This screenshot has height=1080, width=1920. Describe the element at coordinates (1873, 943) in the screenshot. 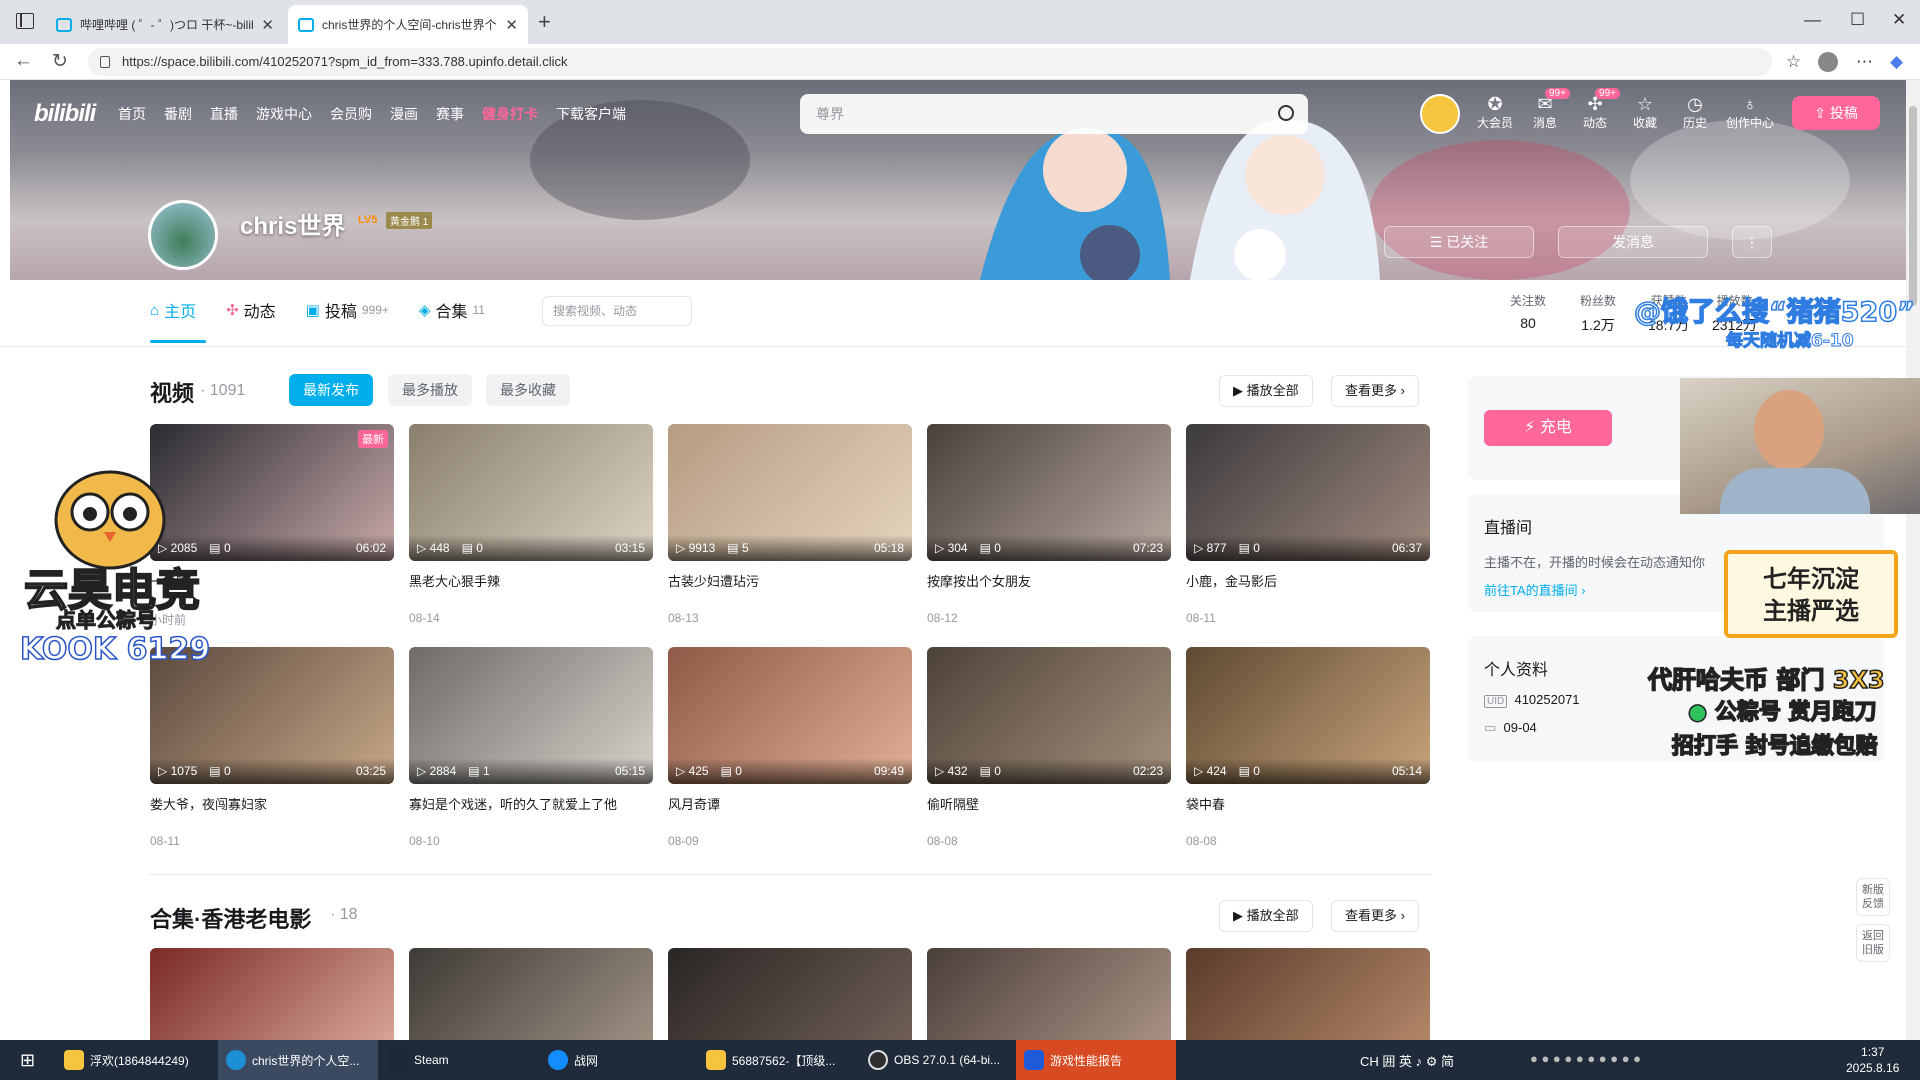

I see `old-version-button: 返回旧版` at that location.